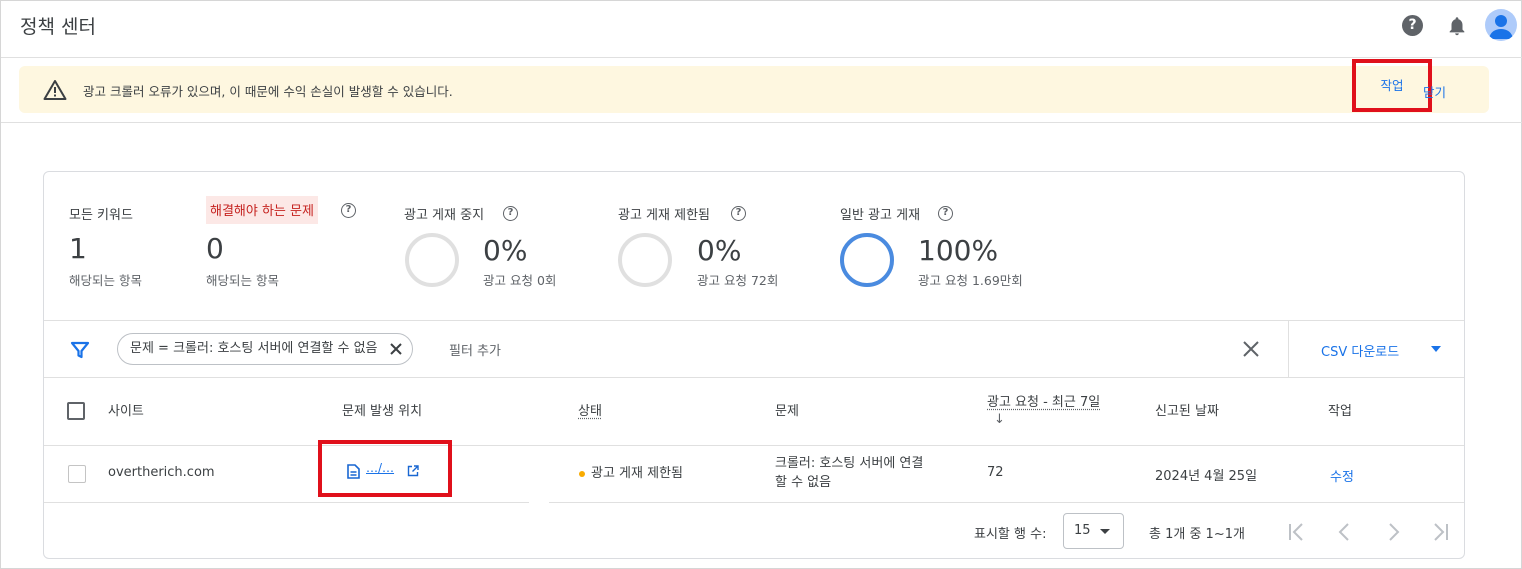 The width and height of the screenshot is (1522, 569). I want to click on paused-ring-chart, so click(432, 260).